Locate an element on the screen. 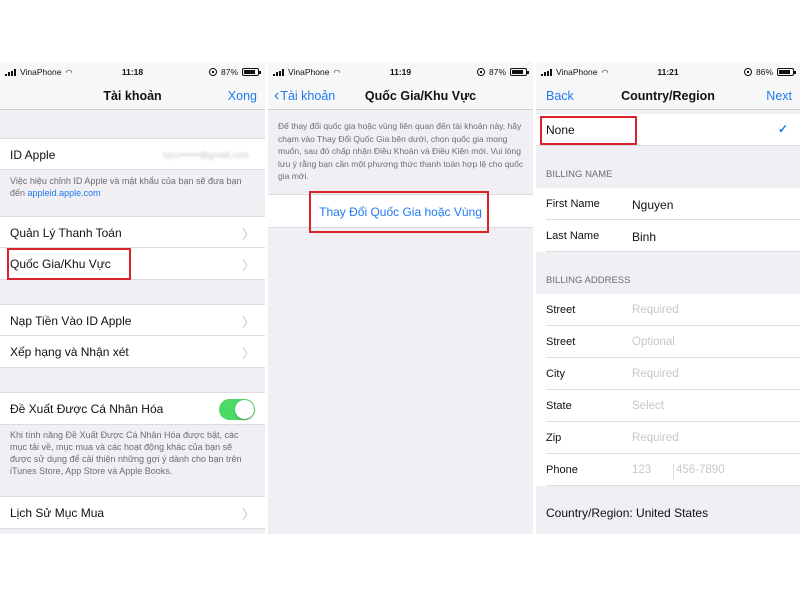  status-bar: VinaPhone ◠ 11:18 87% is located at coordinates (132, 72).